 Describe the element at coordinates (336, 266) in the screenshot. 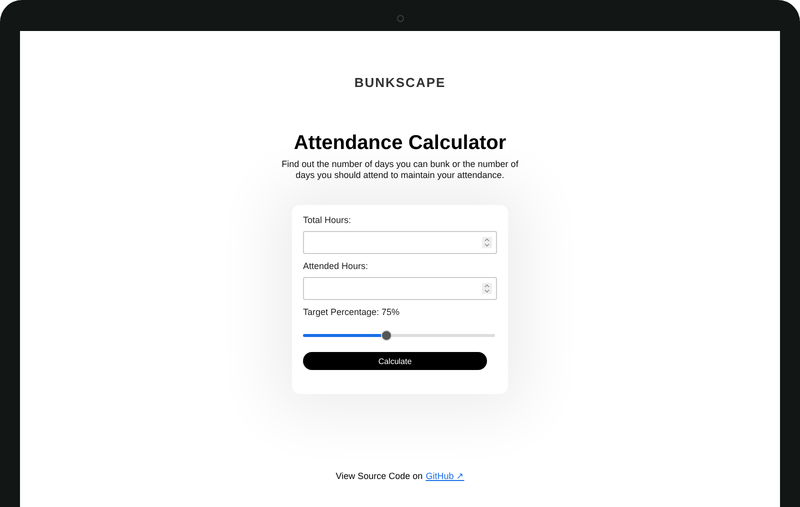

I see `field-label: Attended Hours:` at that location.